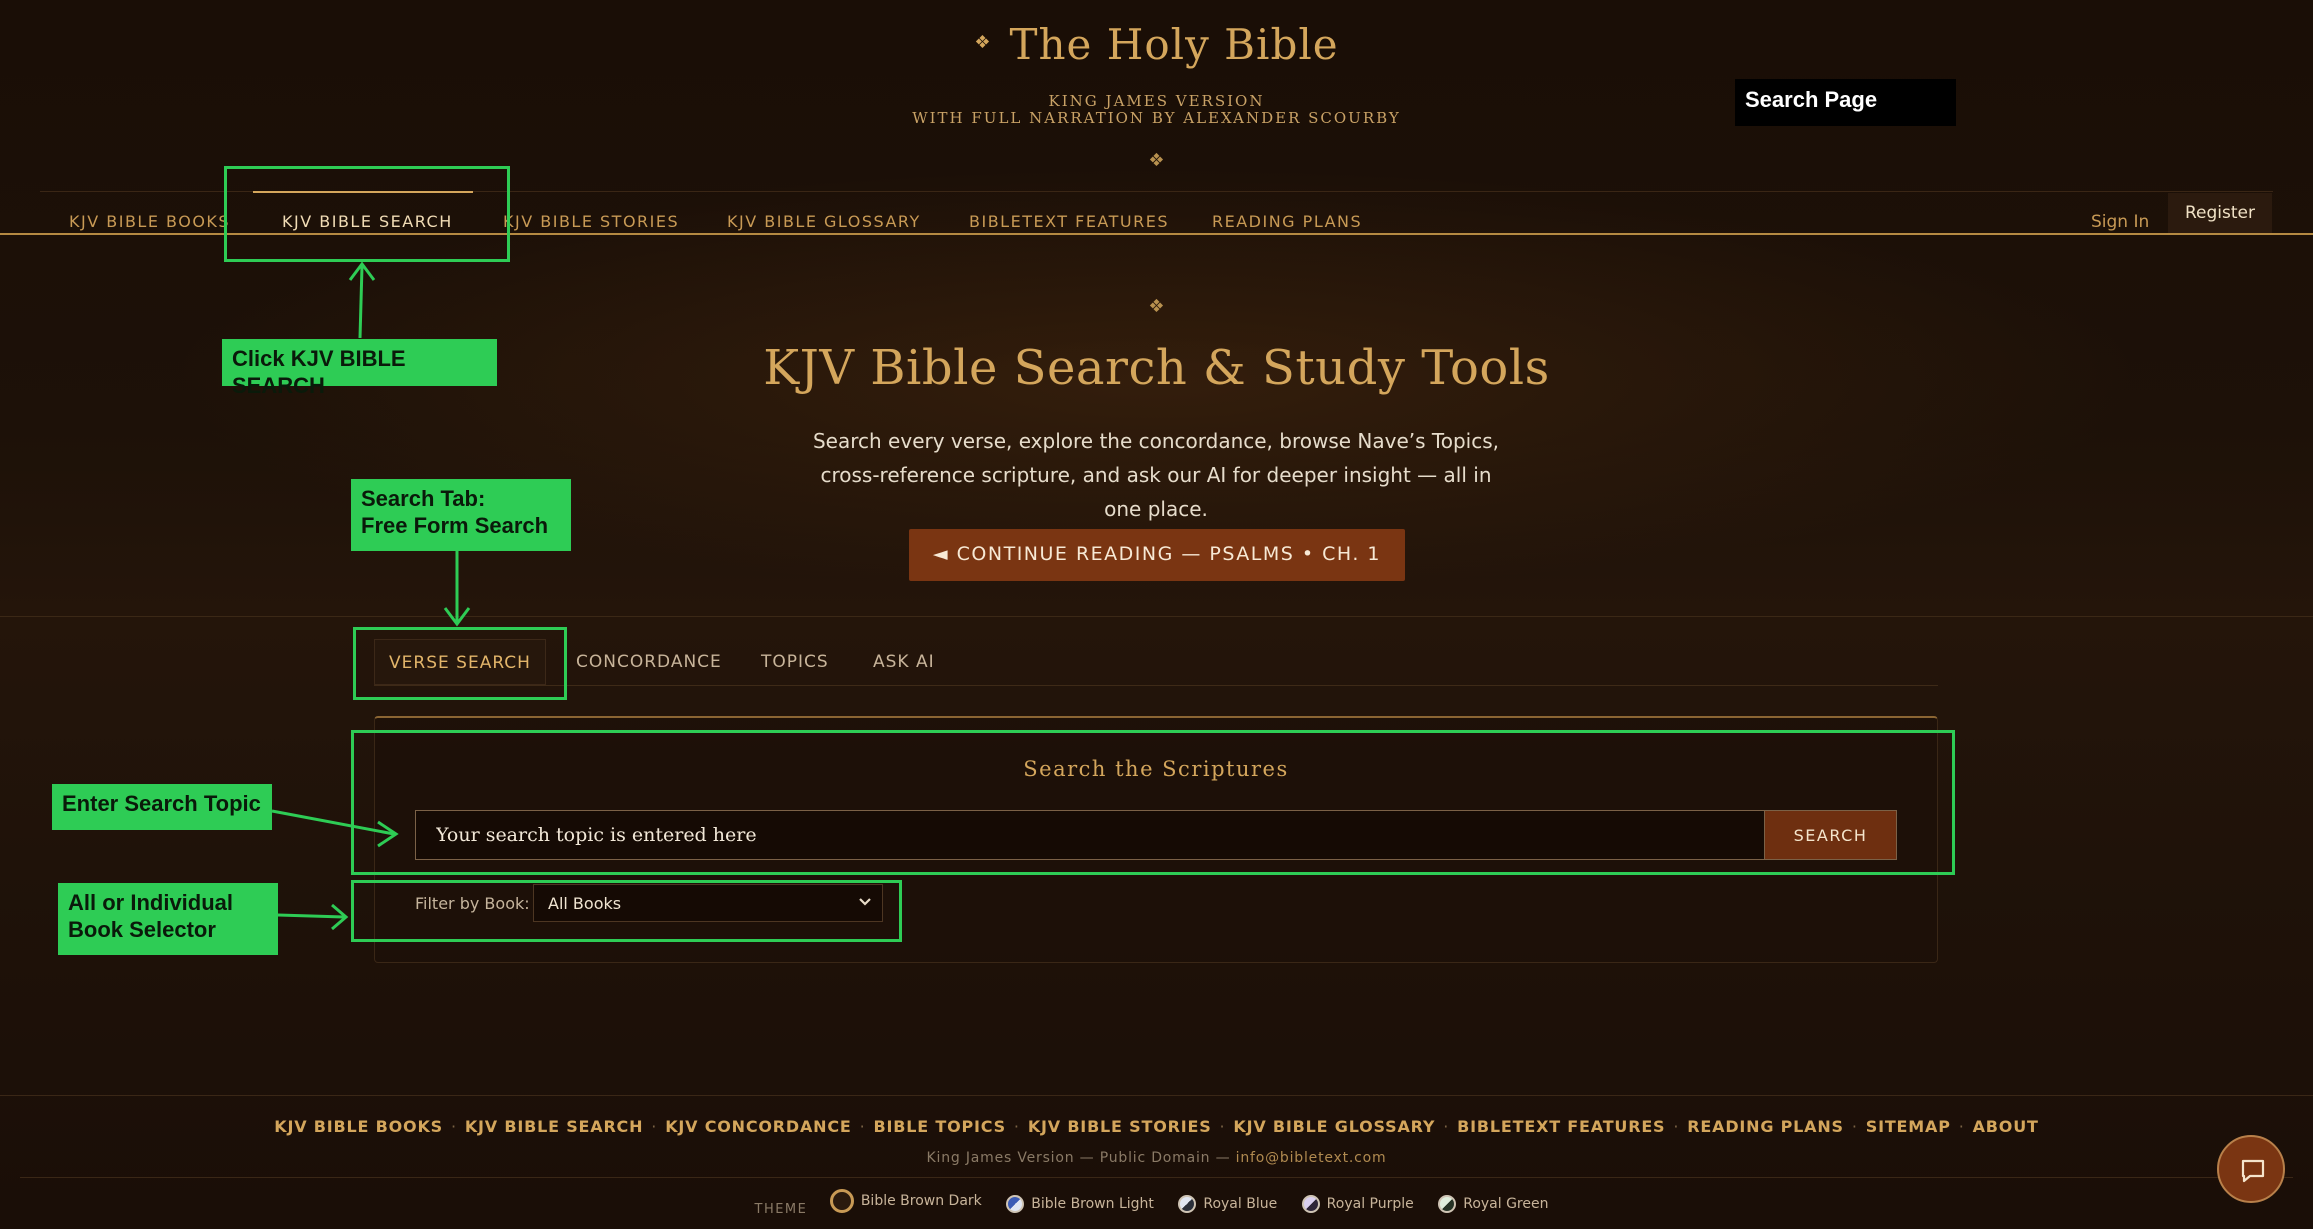 The image size is (2313, 1229). Describe the element at coordinates (311, 916) in the screenshot. I see `arrow-to-book-selector` at that location.